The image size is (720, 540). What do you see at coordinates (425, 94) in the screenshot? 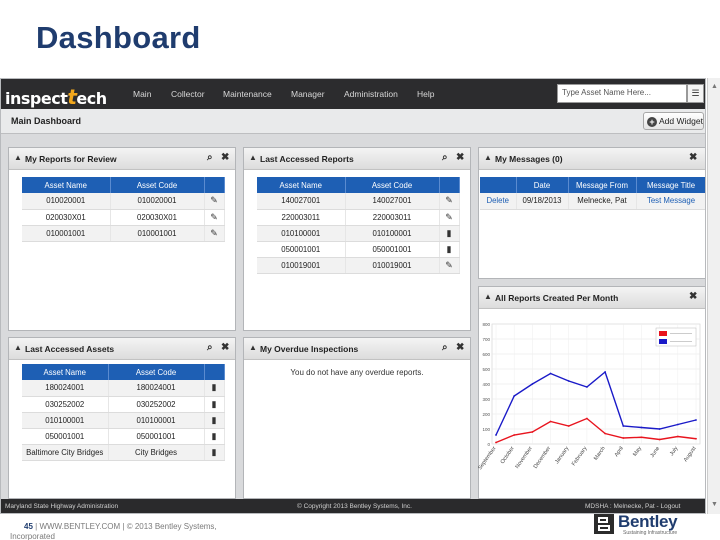
I see `nav-help: Help` at bounding box center [425, 94].